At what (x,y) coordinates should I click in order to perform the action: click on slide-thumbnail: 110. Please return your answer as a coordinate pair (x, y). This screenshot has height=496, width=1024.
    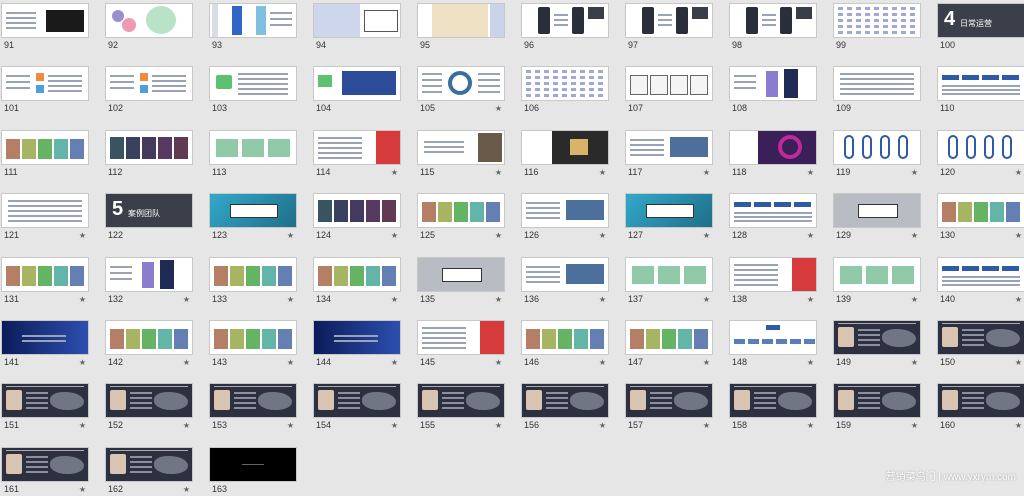
    Looking at the image, I should click on (981, 91).